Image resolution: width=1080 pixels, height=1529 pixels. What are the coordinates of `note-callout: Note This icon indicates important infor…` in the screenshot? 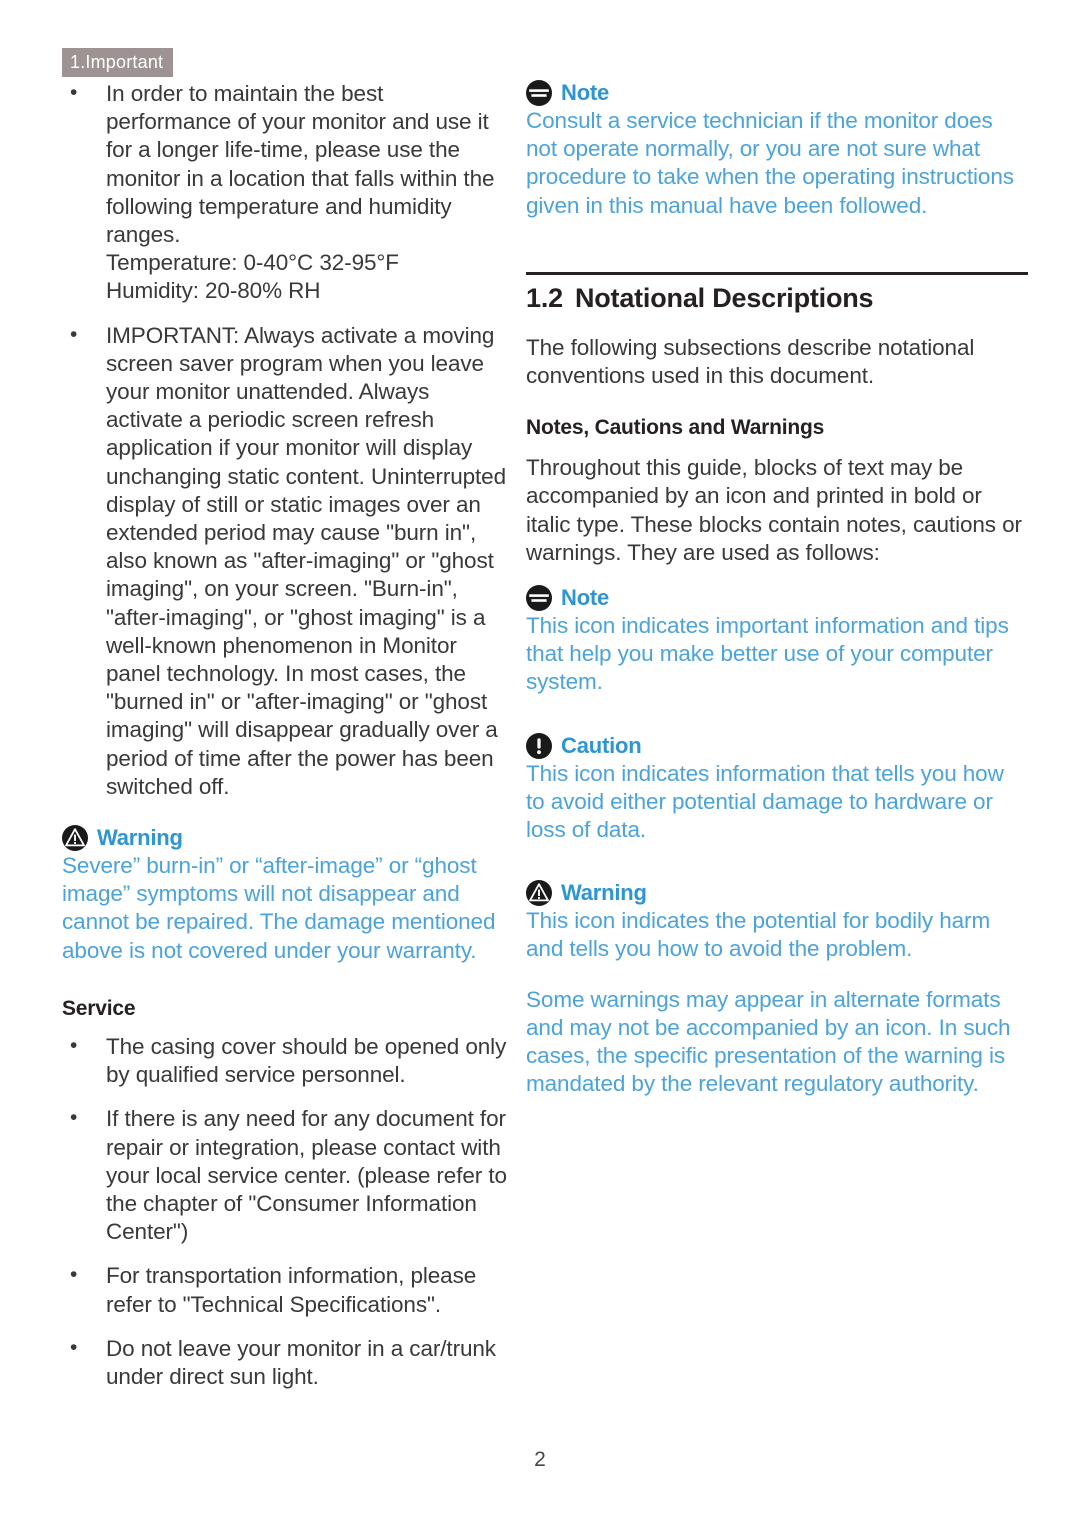 It's located at (777, 641).